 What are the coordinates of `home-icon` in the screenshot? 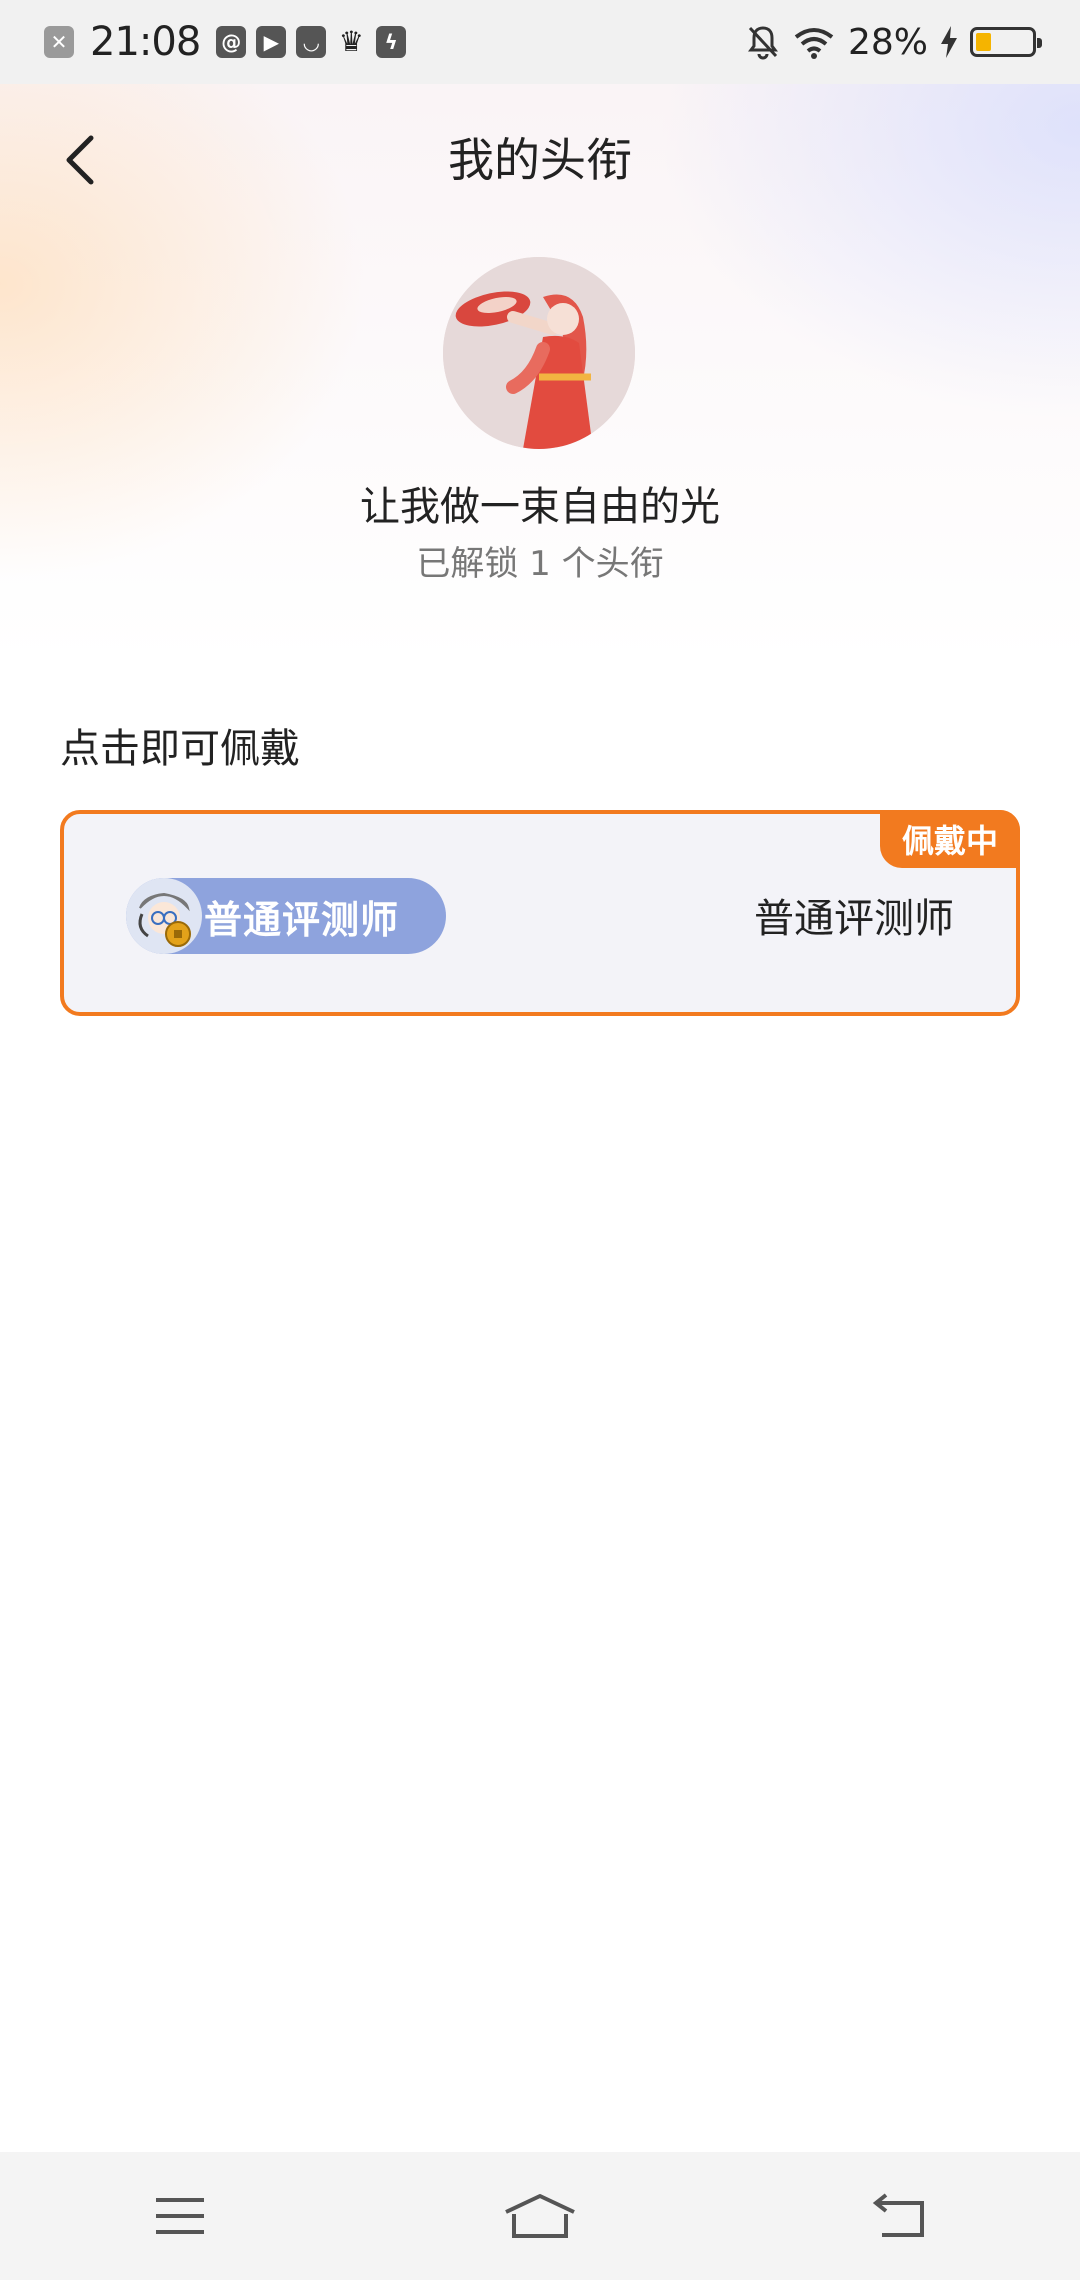 It's located at (540, 2216).